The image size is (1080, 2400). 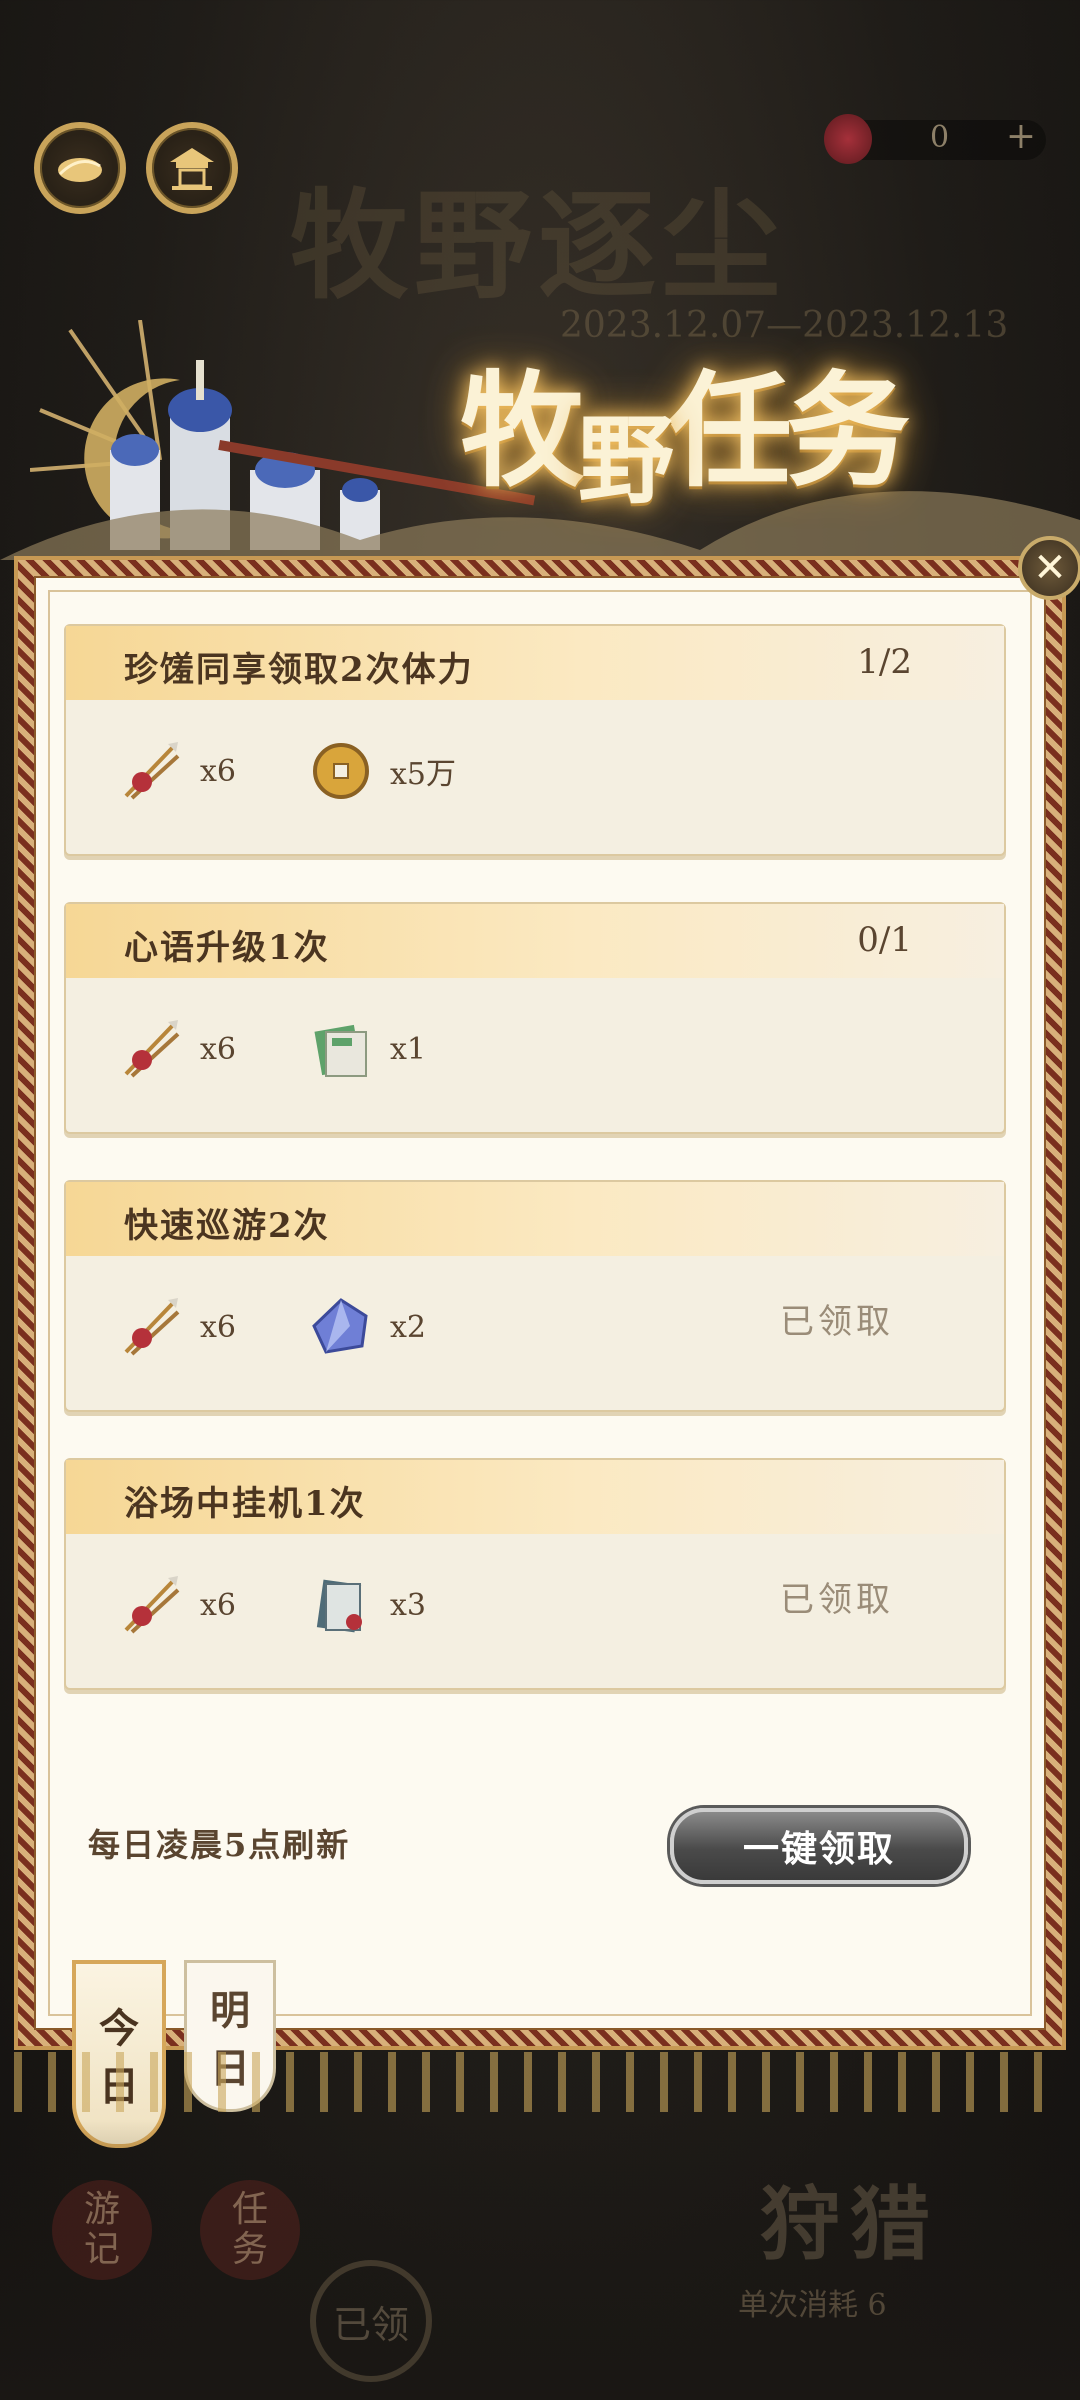 What do you see at coordinates (535, 740) in the screenshot?
I see `task-card: 珍馐同享领取2次体力 1/2 x6 x5万` at bounding box center [535, 740].